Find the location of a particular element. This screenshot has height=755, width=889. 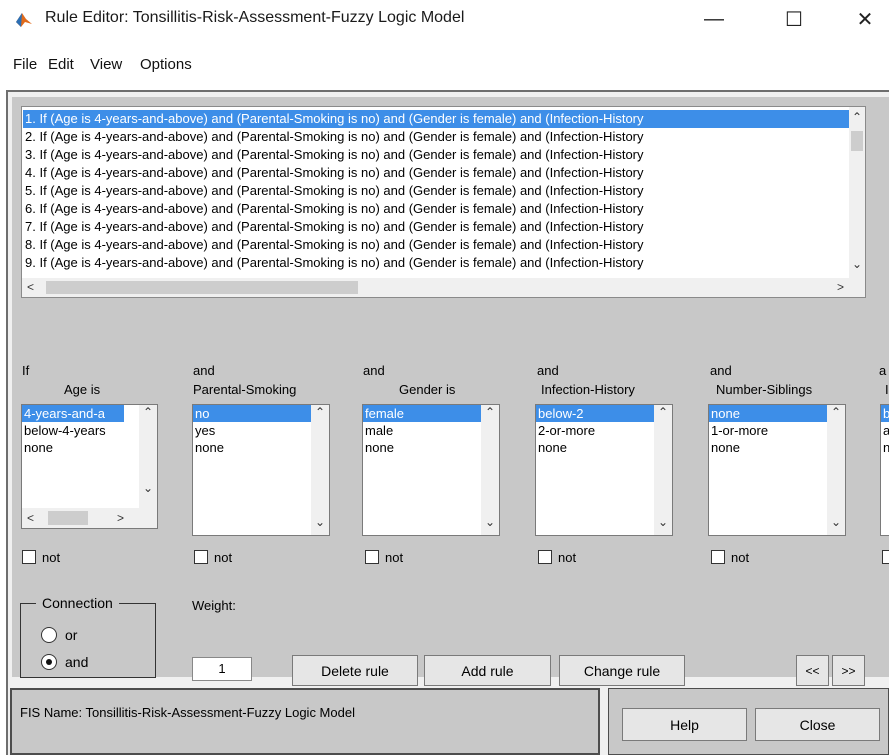

help-button: Help is located at coordinates (684, 724).